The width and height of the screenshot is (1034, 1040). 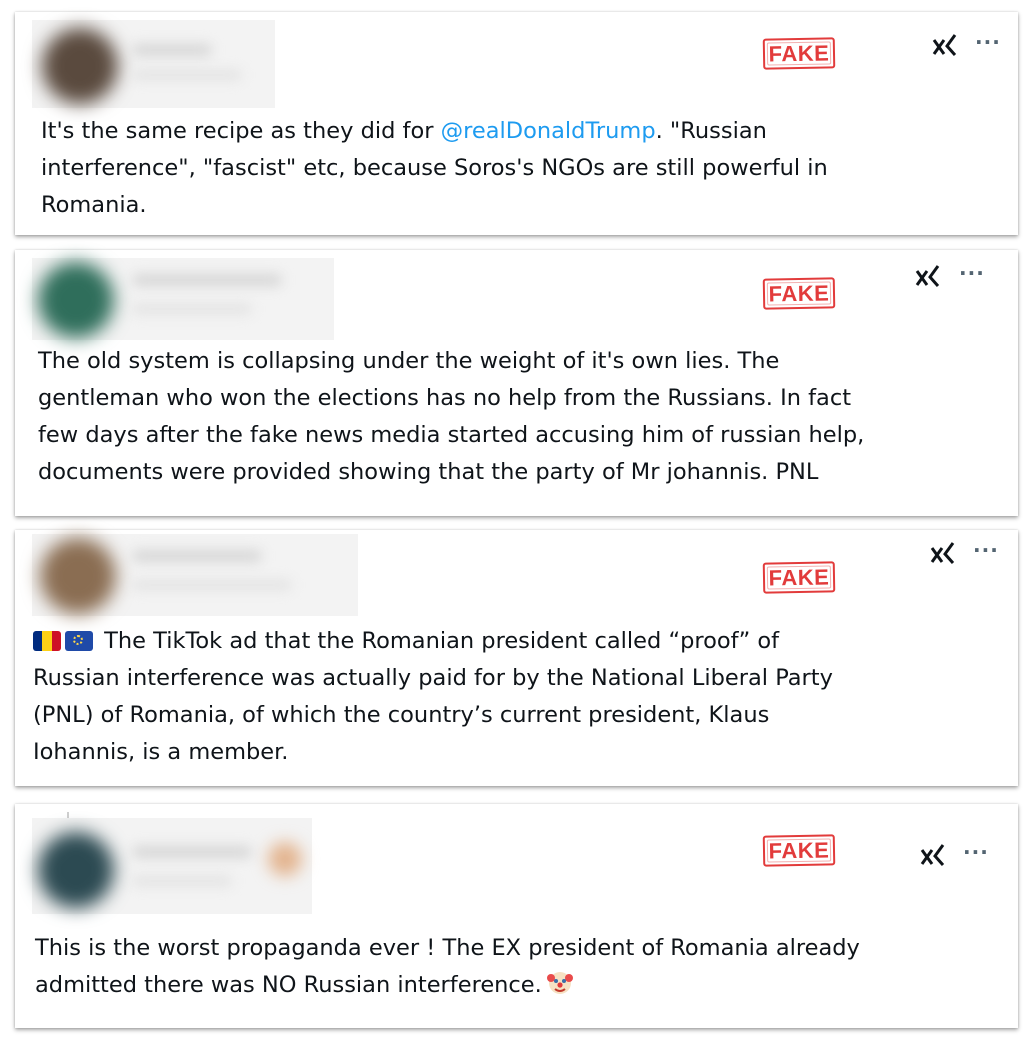 What do you see at coordinates (559, 983) in the screenshot?
I see `clown-face-emoji` at bounding box center [559, 983].